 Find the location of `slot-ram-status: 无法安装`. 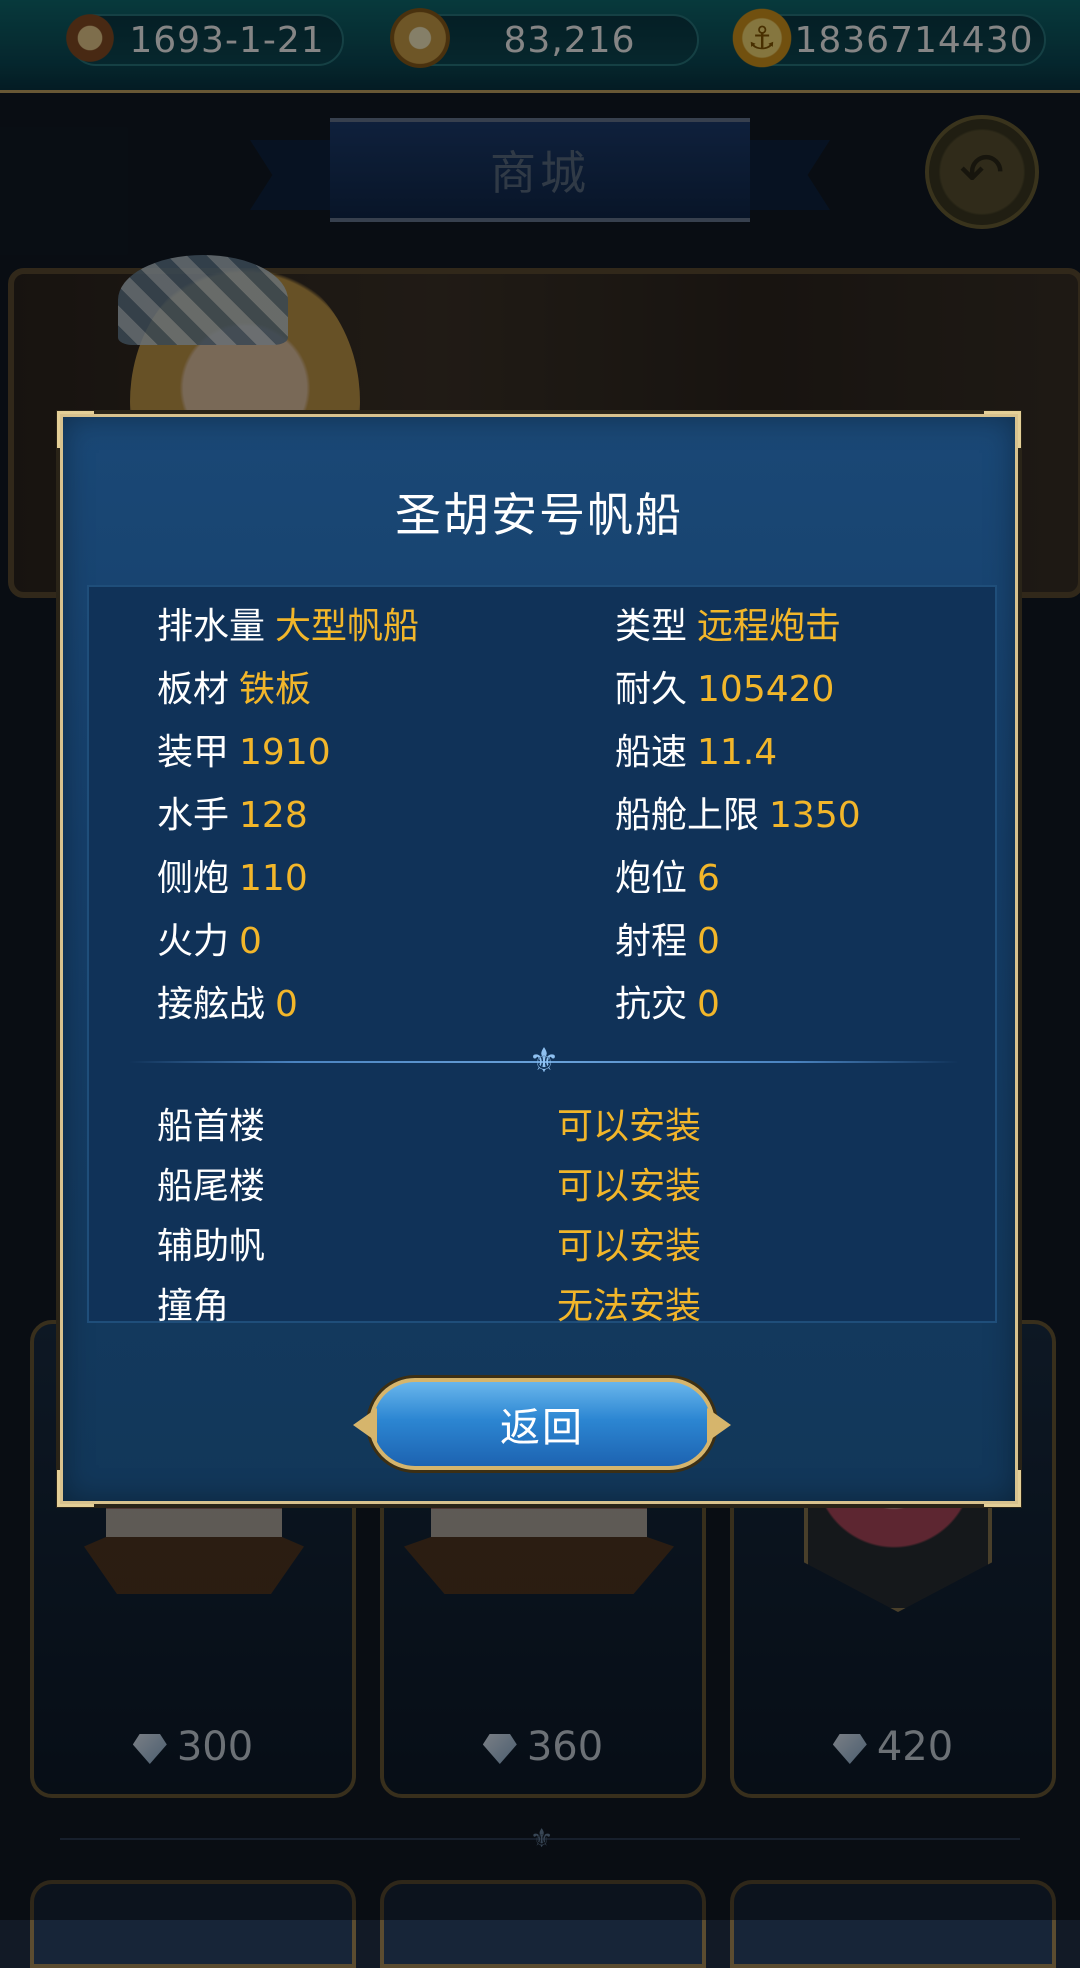

slot-ram-status: 无法安装 is located at coordinates (629, 1306).